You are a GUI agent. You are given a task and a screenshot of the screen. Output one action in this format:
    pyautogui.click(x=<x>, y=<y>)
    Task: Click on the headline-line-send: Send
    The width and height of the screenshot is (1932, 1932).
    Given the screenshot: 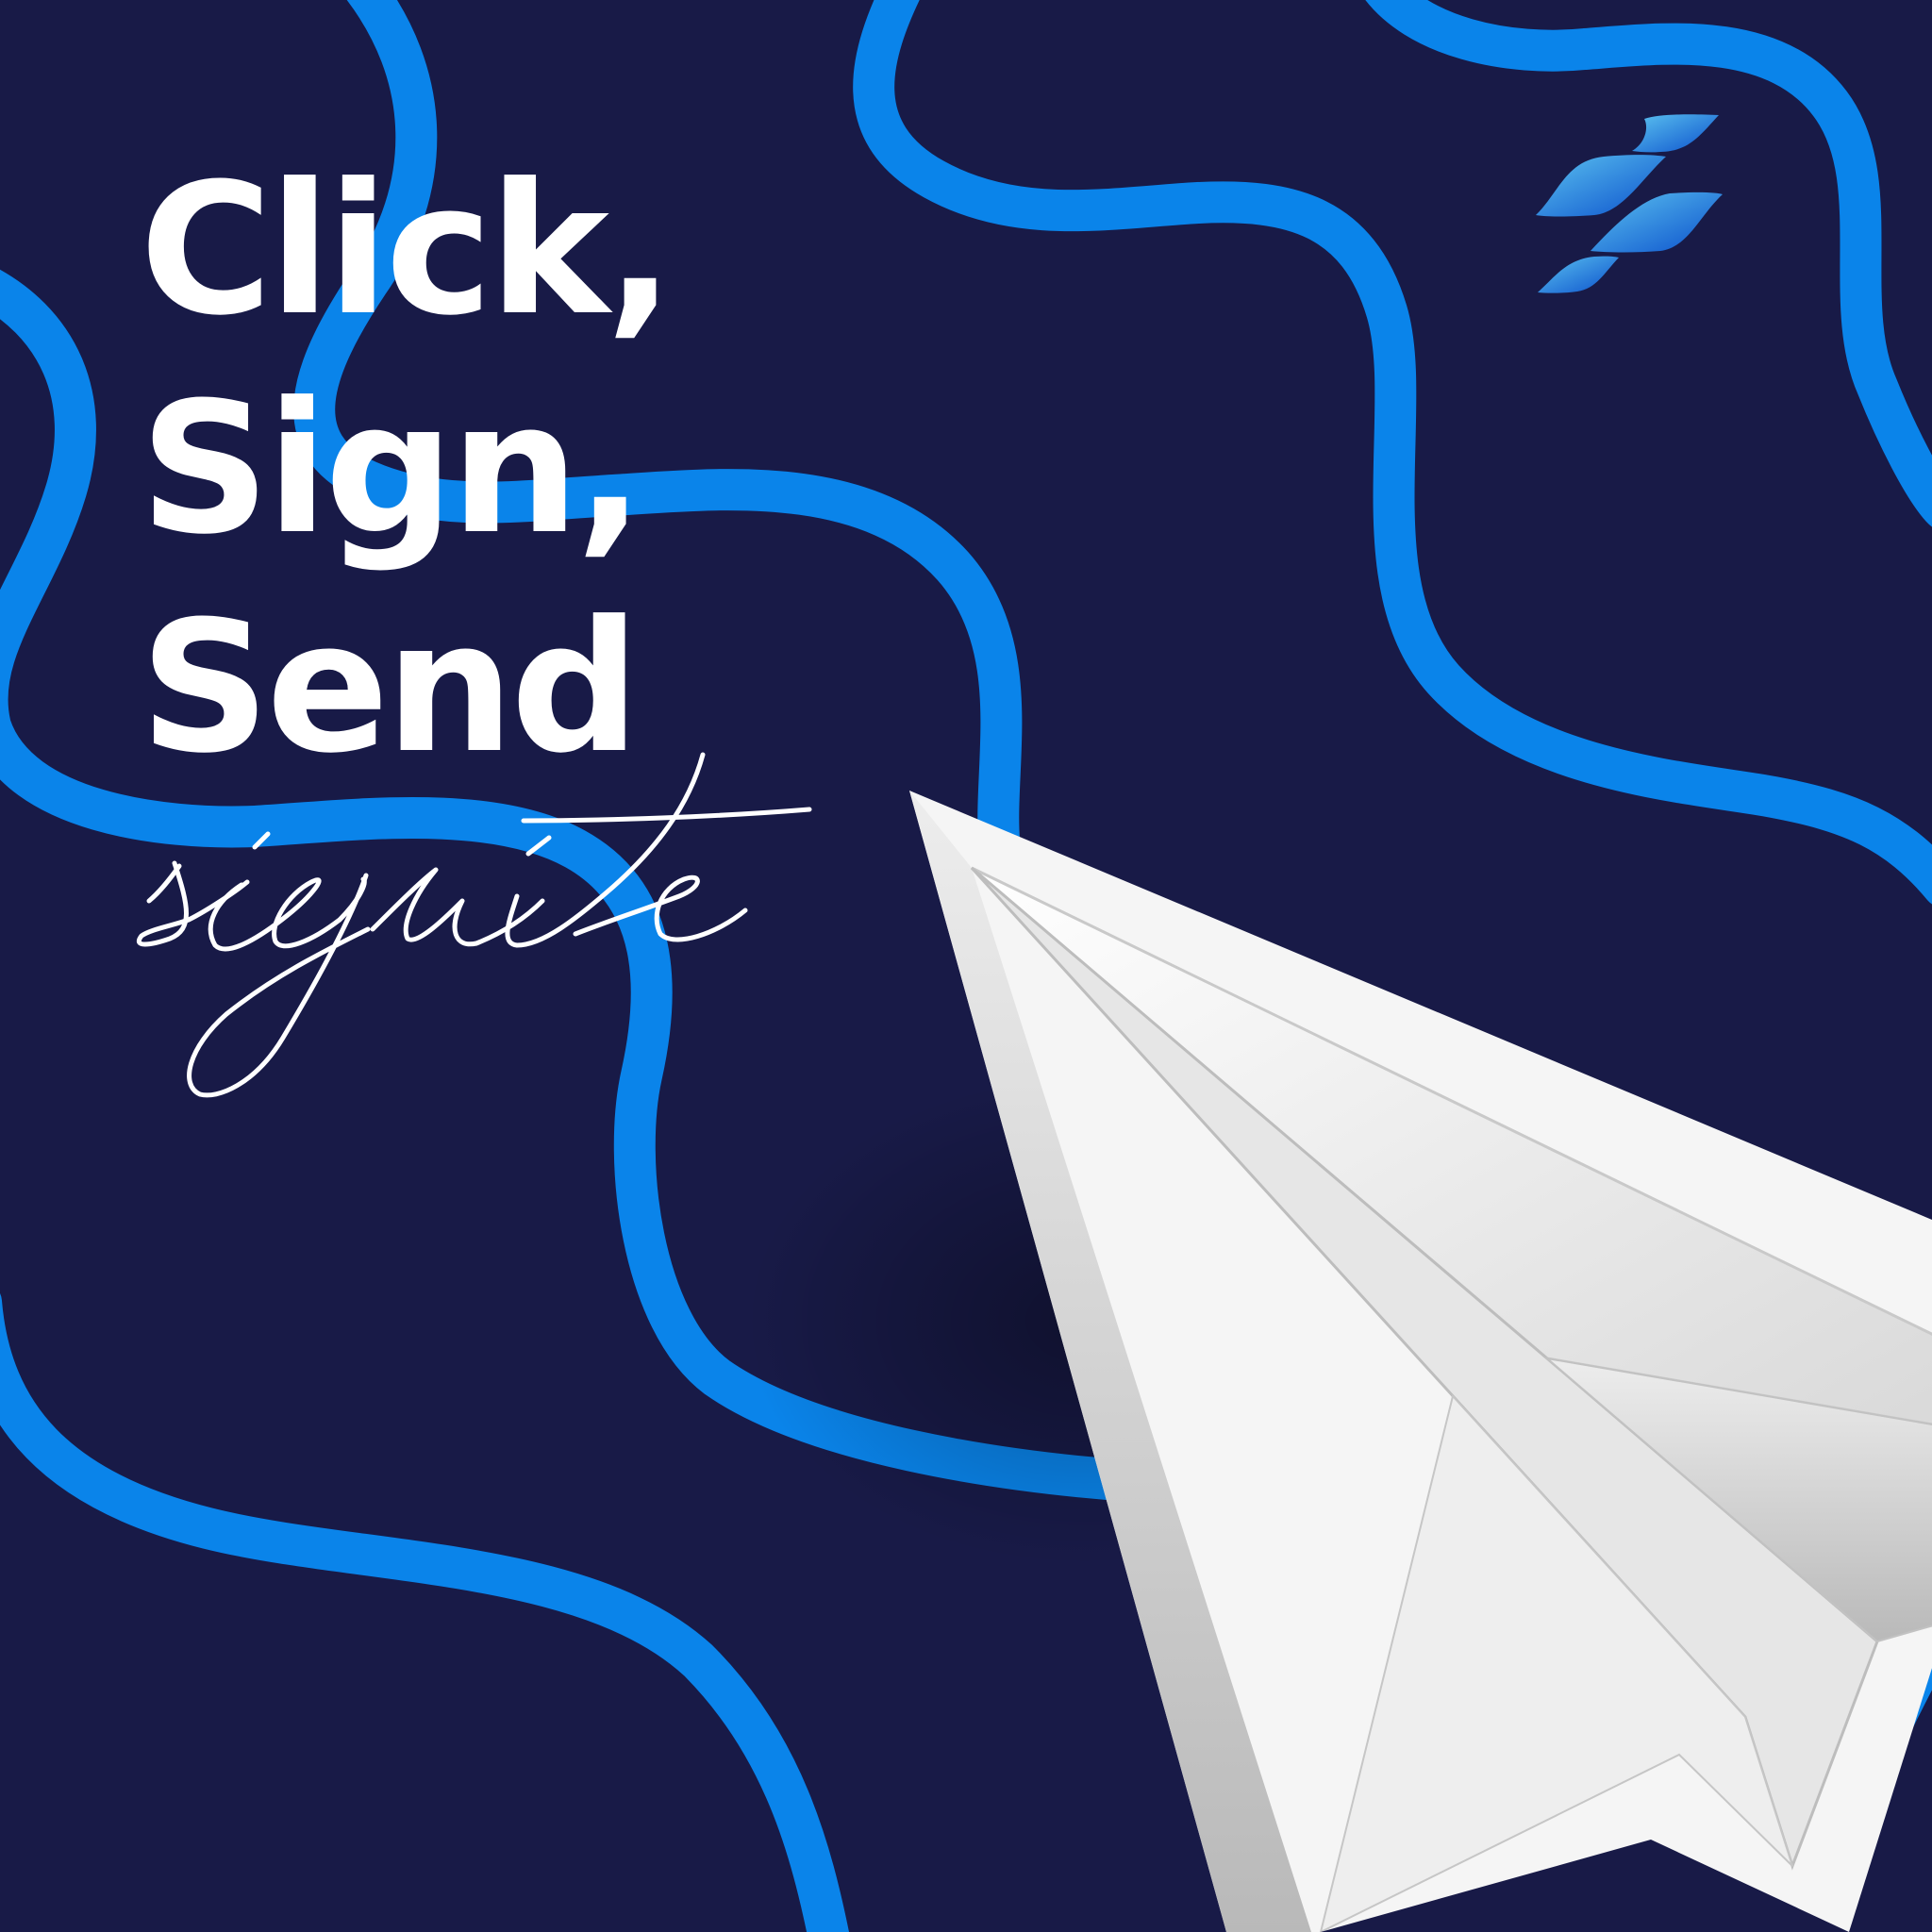 What is the action you would take?
    pyautogui.click(x=391, y=688)
    